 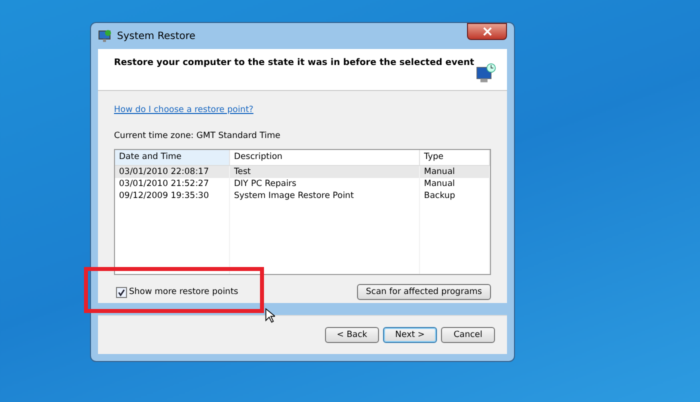 What do you see at coordinates (172, 157) in the screenshot?
I see `column-header: Date and Time` at bounding box center [172, 157].